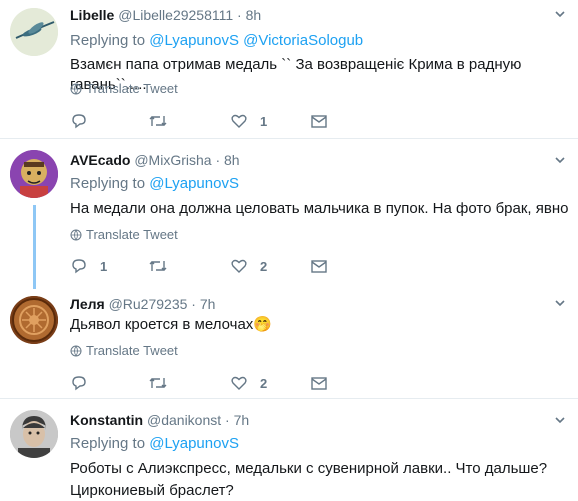 This screenshot has height=501, width=578. I want to click on display-name: Леля, so click(87, 304).